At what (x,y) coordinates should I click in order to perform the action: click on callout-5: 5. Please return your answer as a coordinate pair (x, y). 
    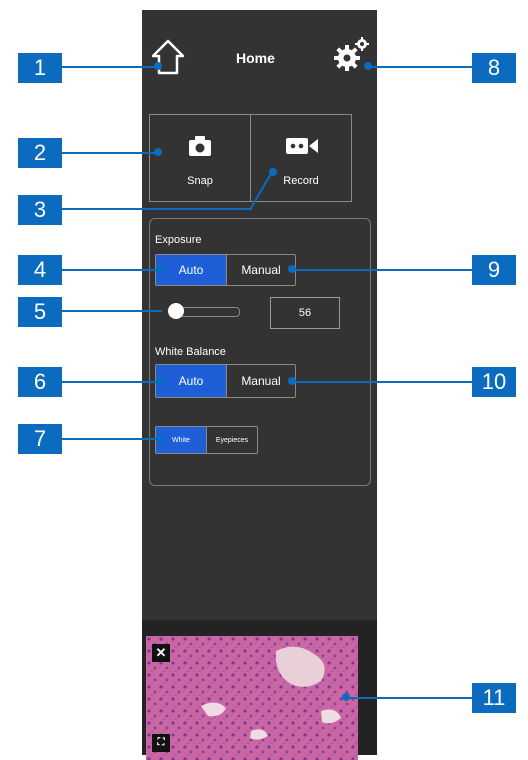
    Looking at the image, I should click on (40, 312).